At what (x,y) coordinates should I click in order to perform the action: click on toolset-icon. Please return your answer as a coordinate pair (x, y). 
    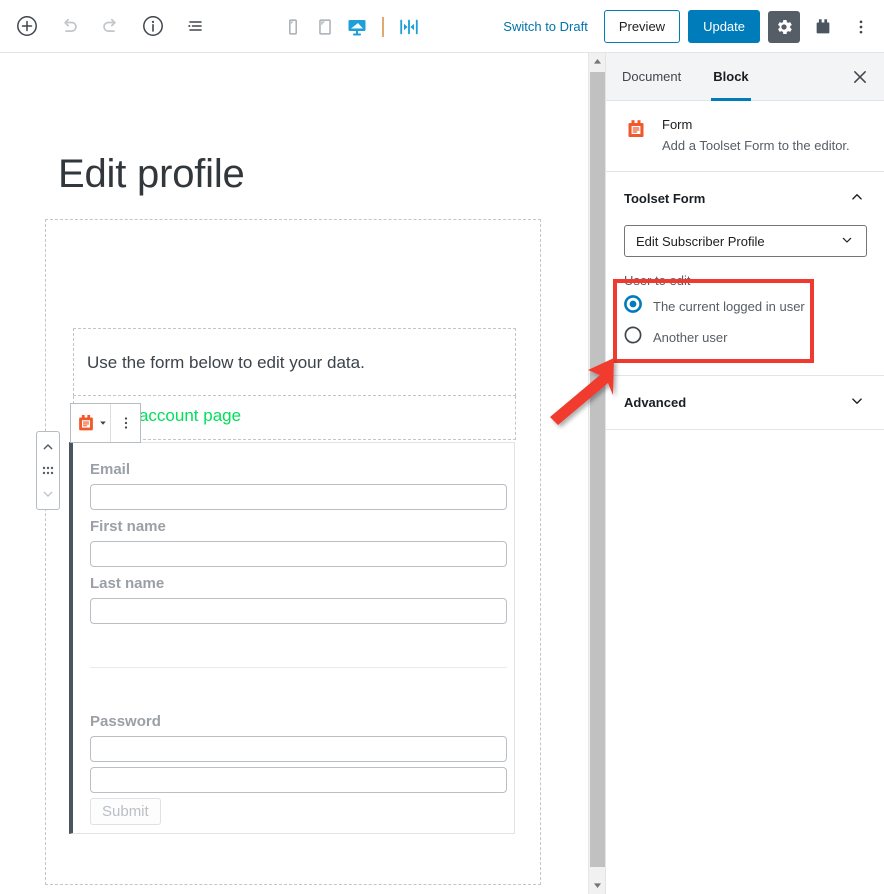
    Looking at the image, I should click on (823, 27).